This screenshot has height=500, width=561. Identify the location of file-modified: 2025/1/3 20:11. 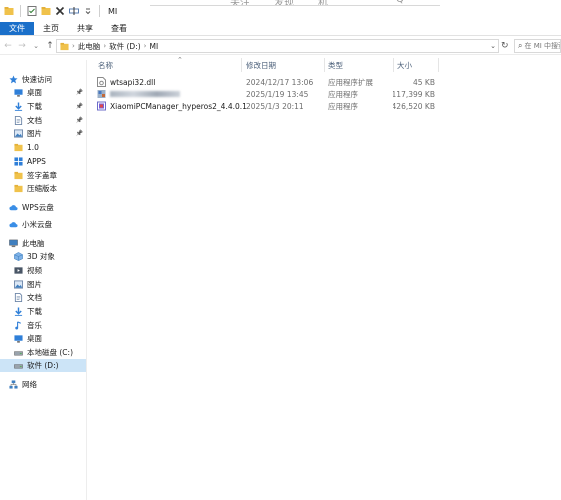
(275, 106).